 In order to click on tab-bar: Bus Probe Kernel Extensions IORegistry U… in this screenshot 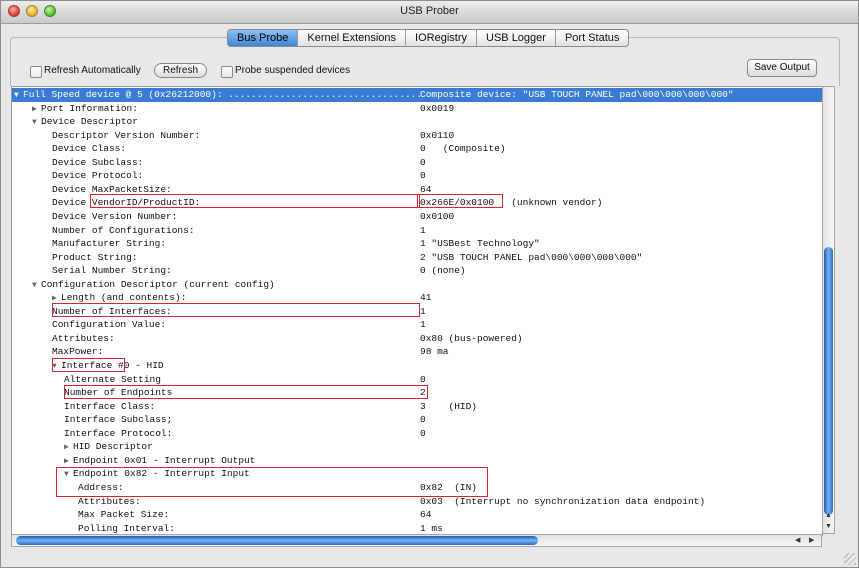, I will do `click(428, 38)`.